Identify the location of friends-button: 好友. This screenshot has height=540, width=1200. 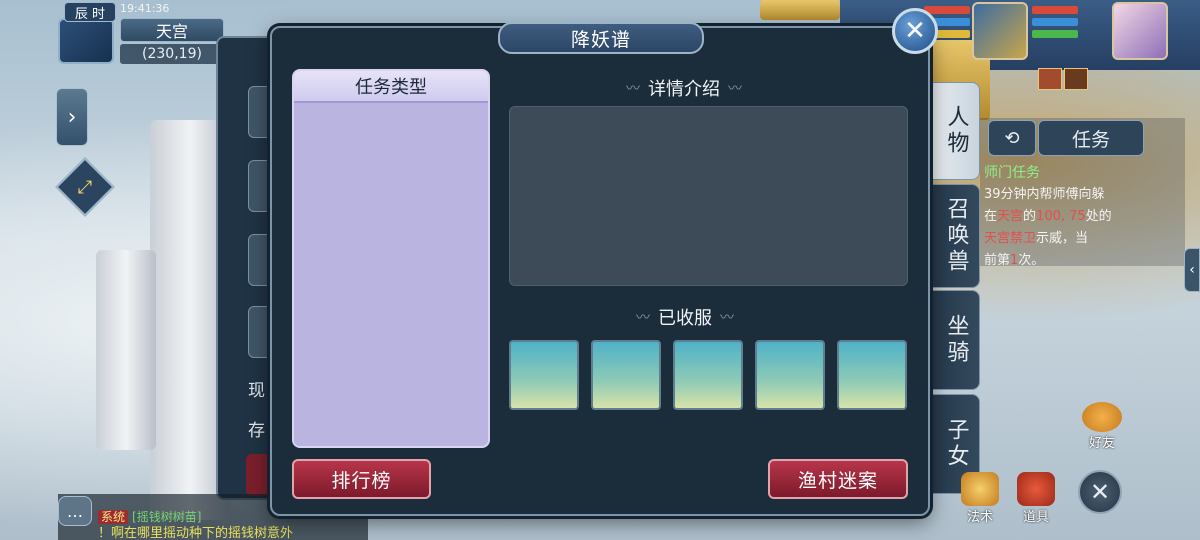
(1102, 426).